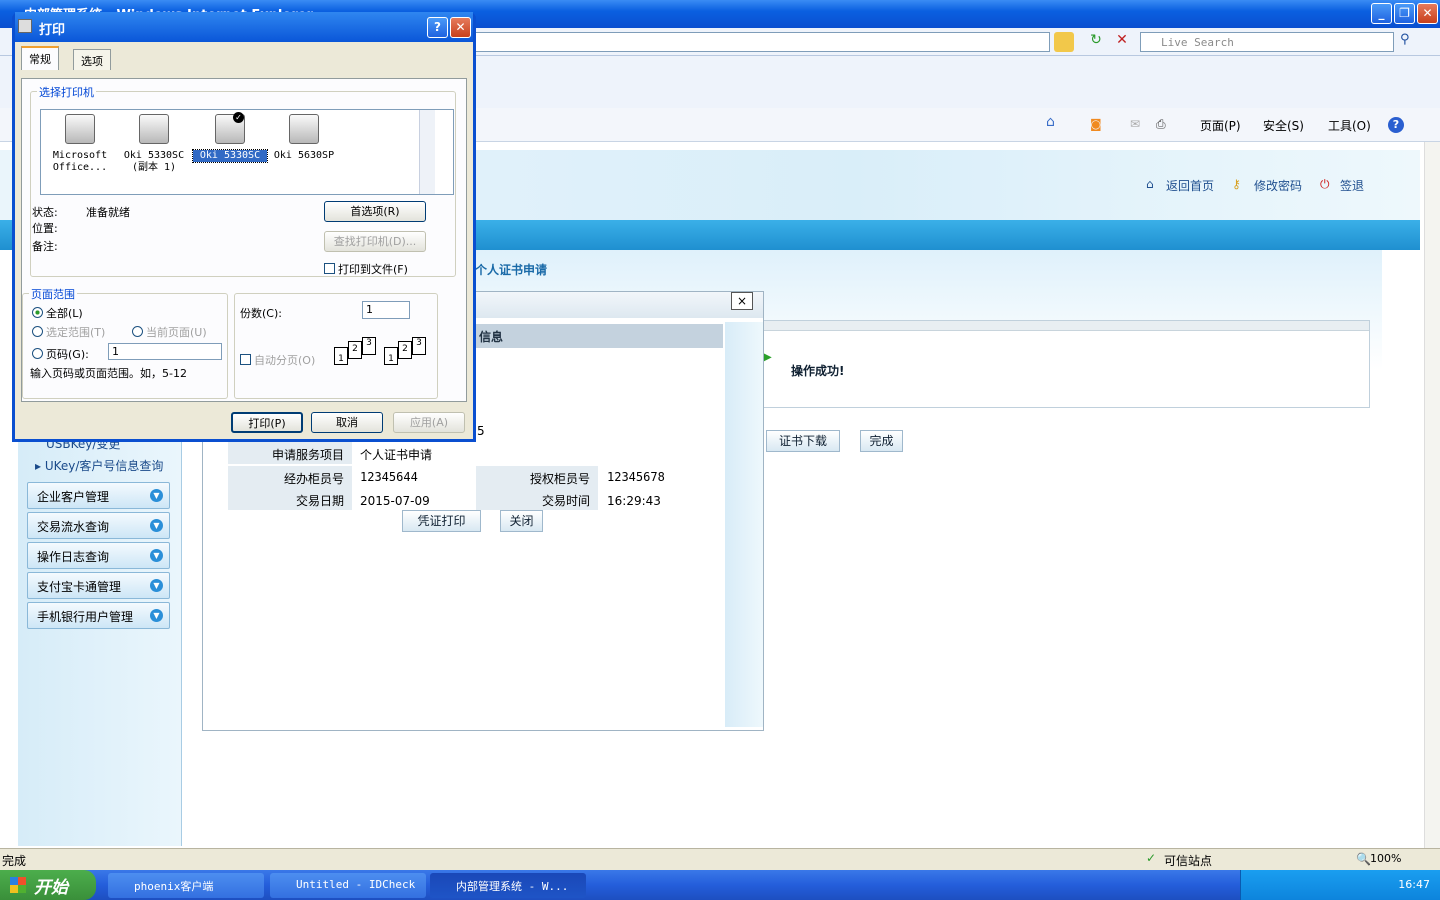 The image size is (1440, 900). I want to click on printer-item: Oki 5330SC (副本 1), so click(154, 144).